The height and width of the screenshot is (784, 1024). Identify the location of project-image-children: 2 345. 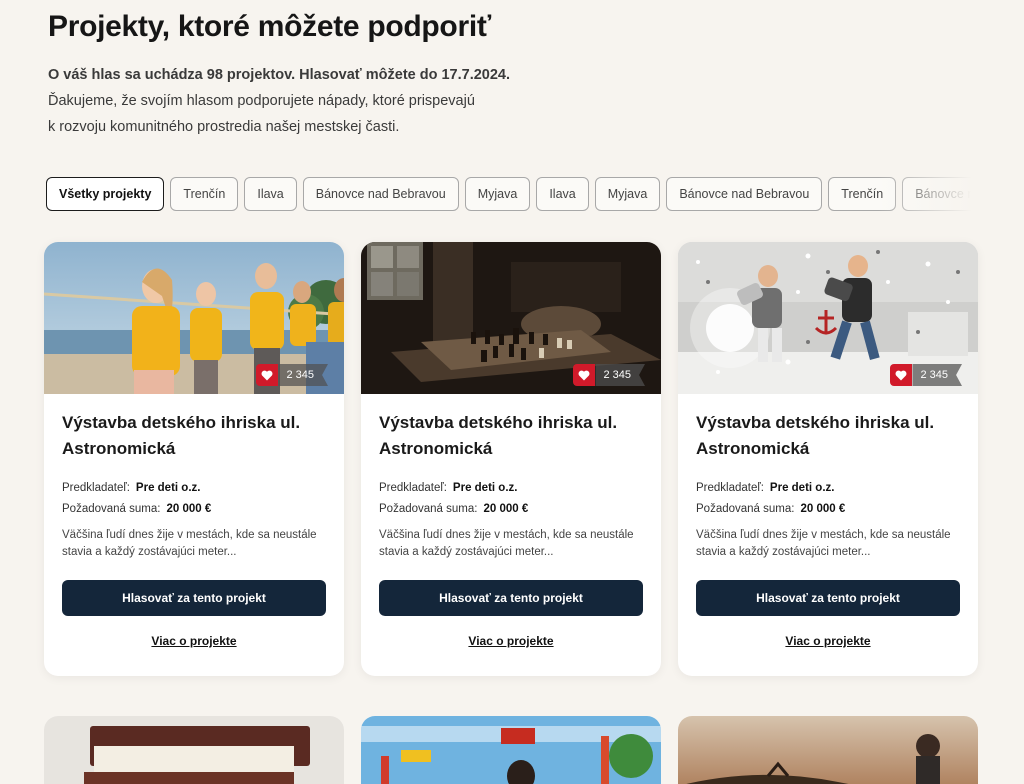
(194, 318).